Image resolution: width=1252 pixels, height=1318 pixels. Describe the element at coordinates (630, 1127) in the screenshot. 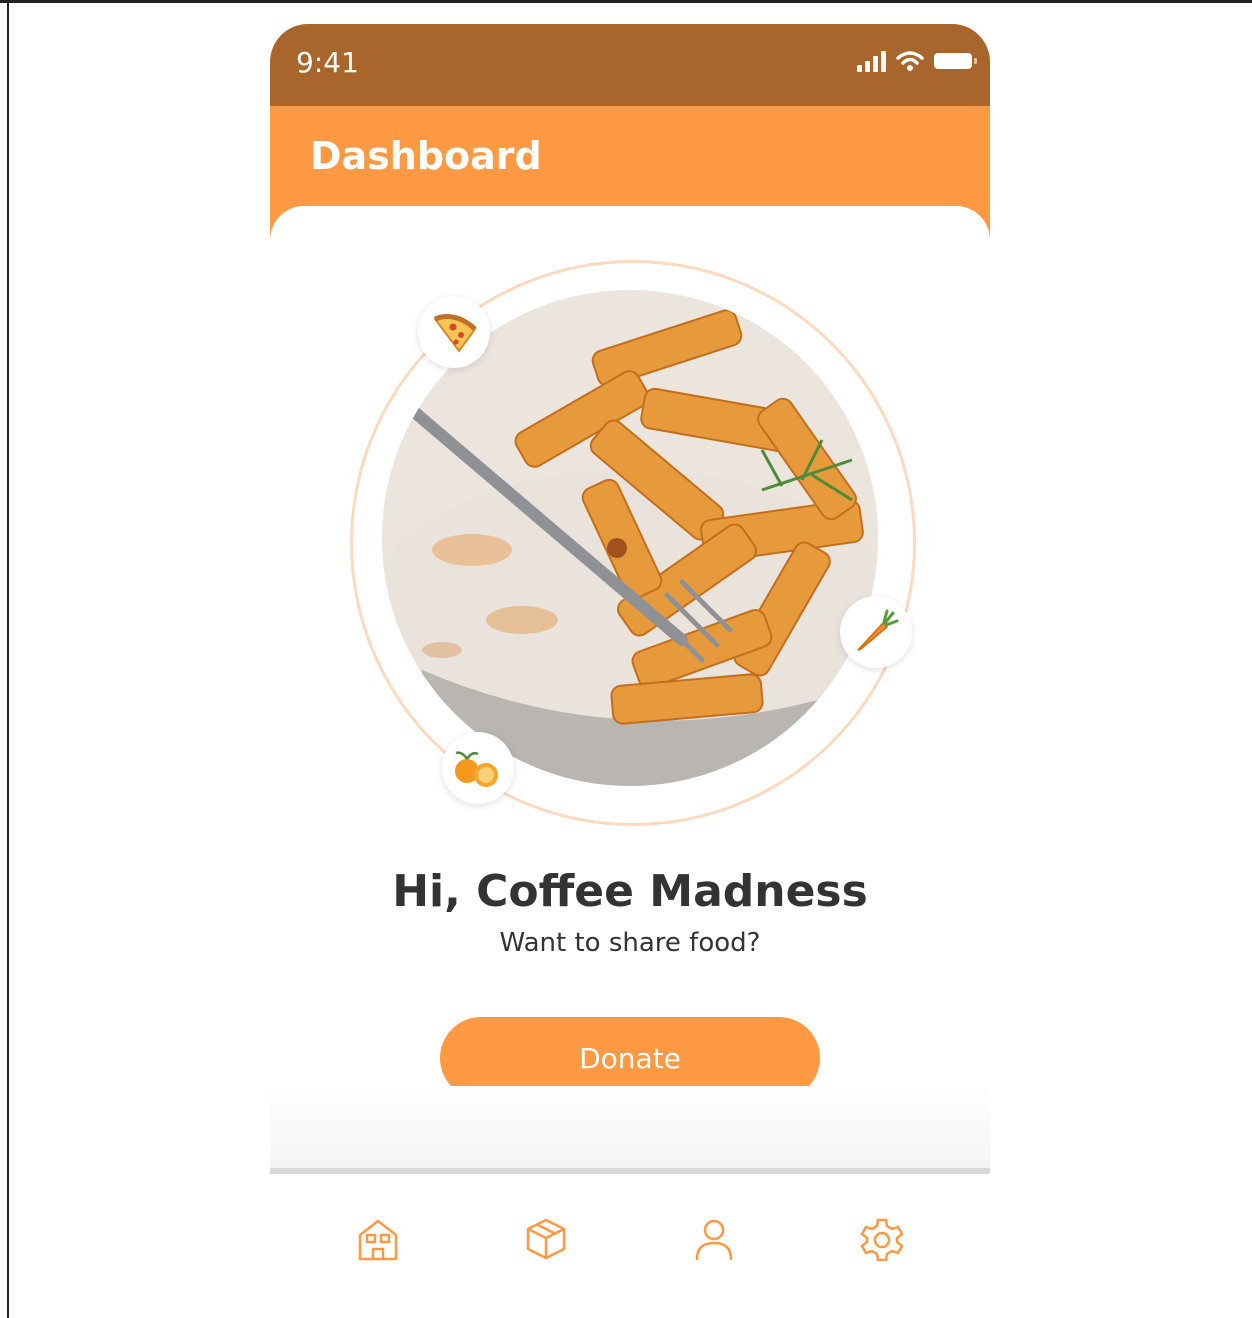

I see `content-fade` at that location.